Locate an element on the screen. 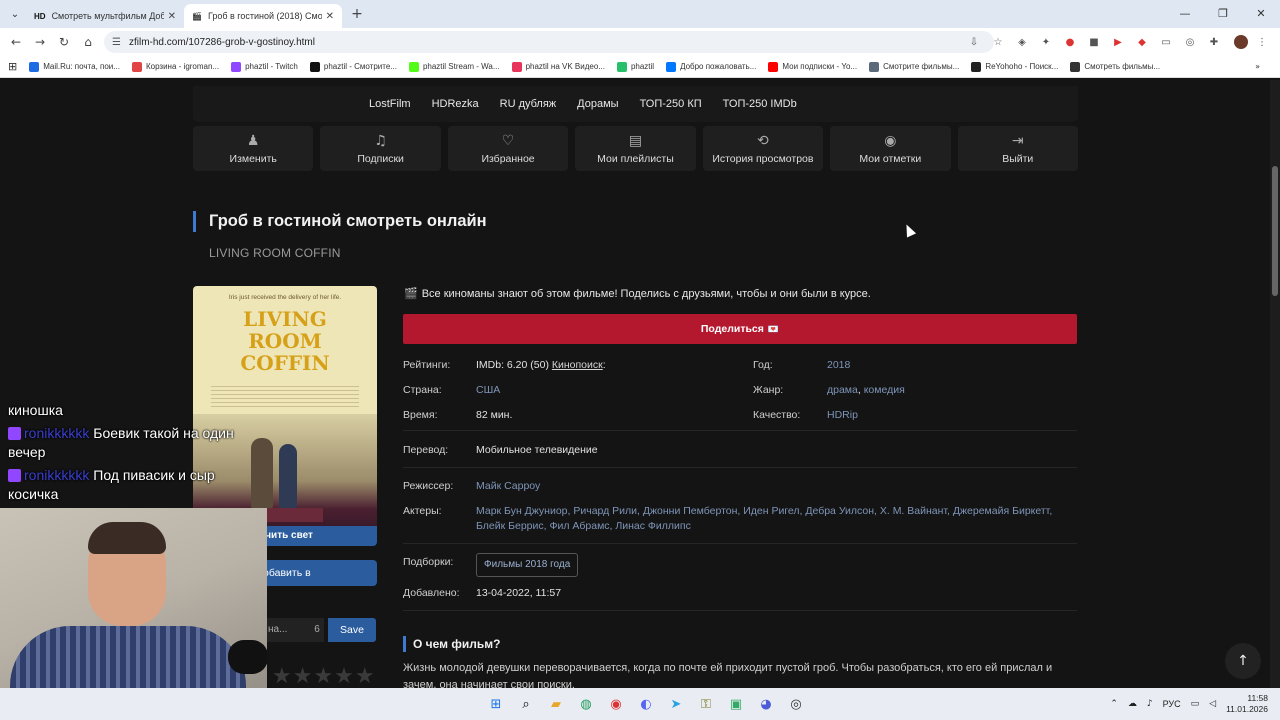 The height and width of the screenshot is (720, 1280). home-icon: ⌂ is located at coordinates (88, 42).